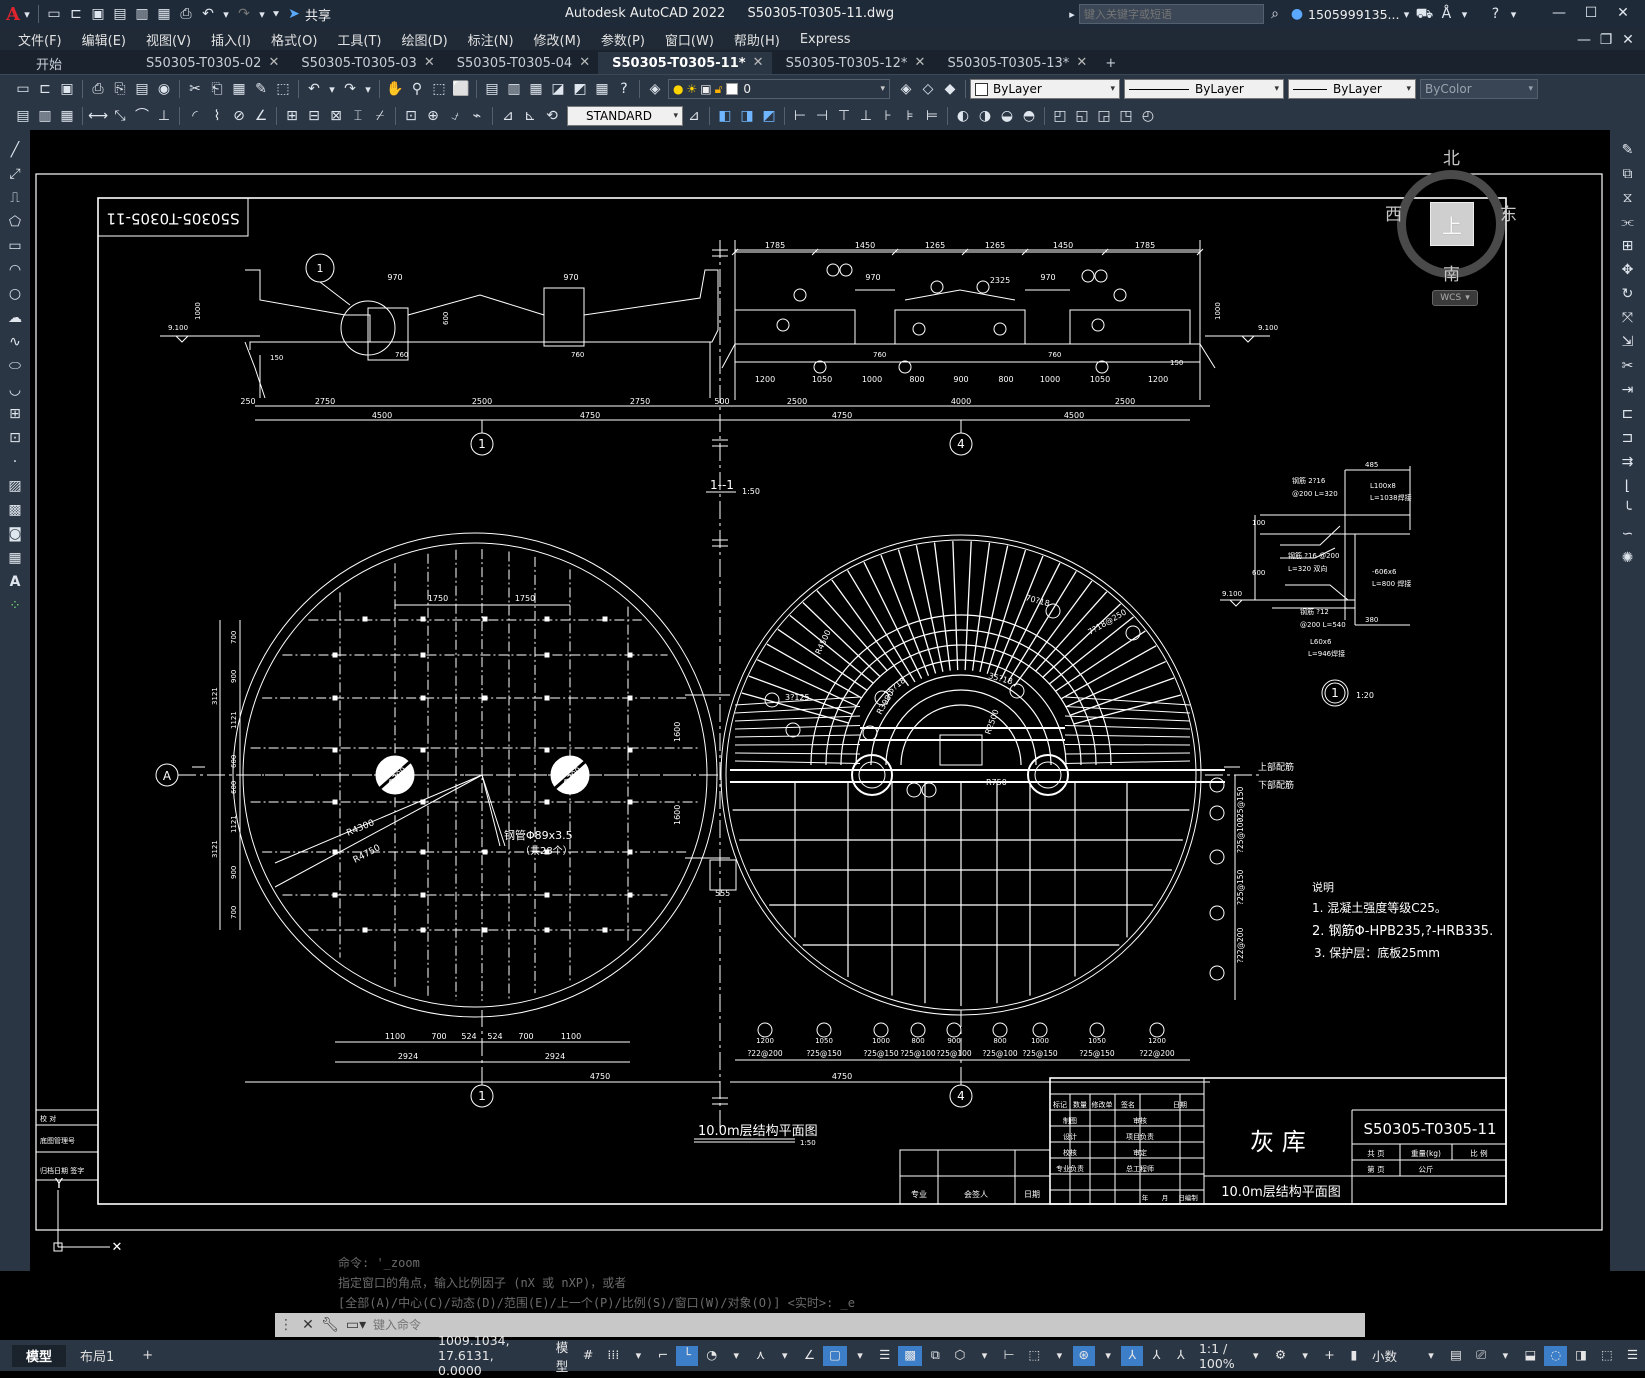 The height and width of the screenshot is (1378, 1645). What do you see at coordinates (195, 116) in the screenshot?
I see `dim-radius-icon: ◜` at bounding box center [195, 116].